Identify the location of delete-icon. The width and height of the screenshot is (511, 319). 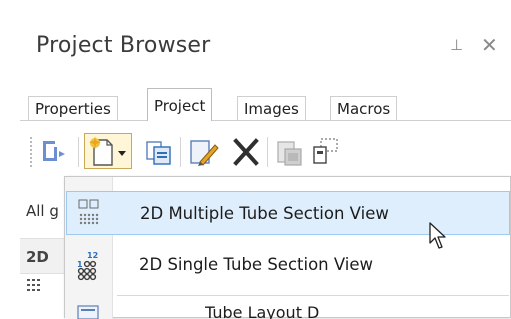
(246, 152).